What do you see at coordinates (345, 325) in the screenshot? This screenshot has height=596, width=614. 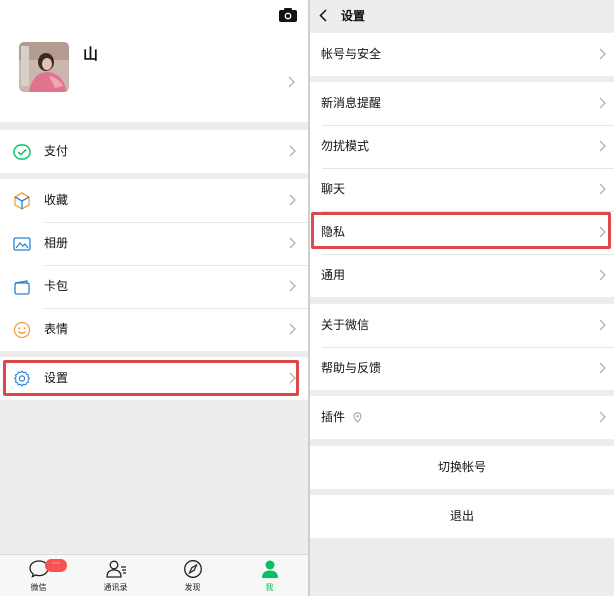 I see `settings-item-label: 关于微信` at bounding box center [345, 325].